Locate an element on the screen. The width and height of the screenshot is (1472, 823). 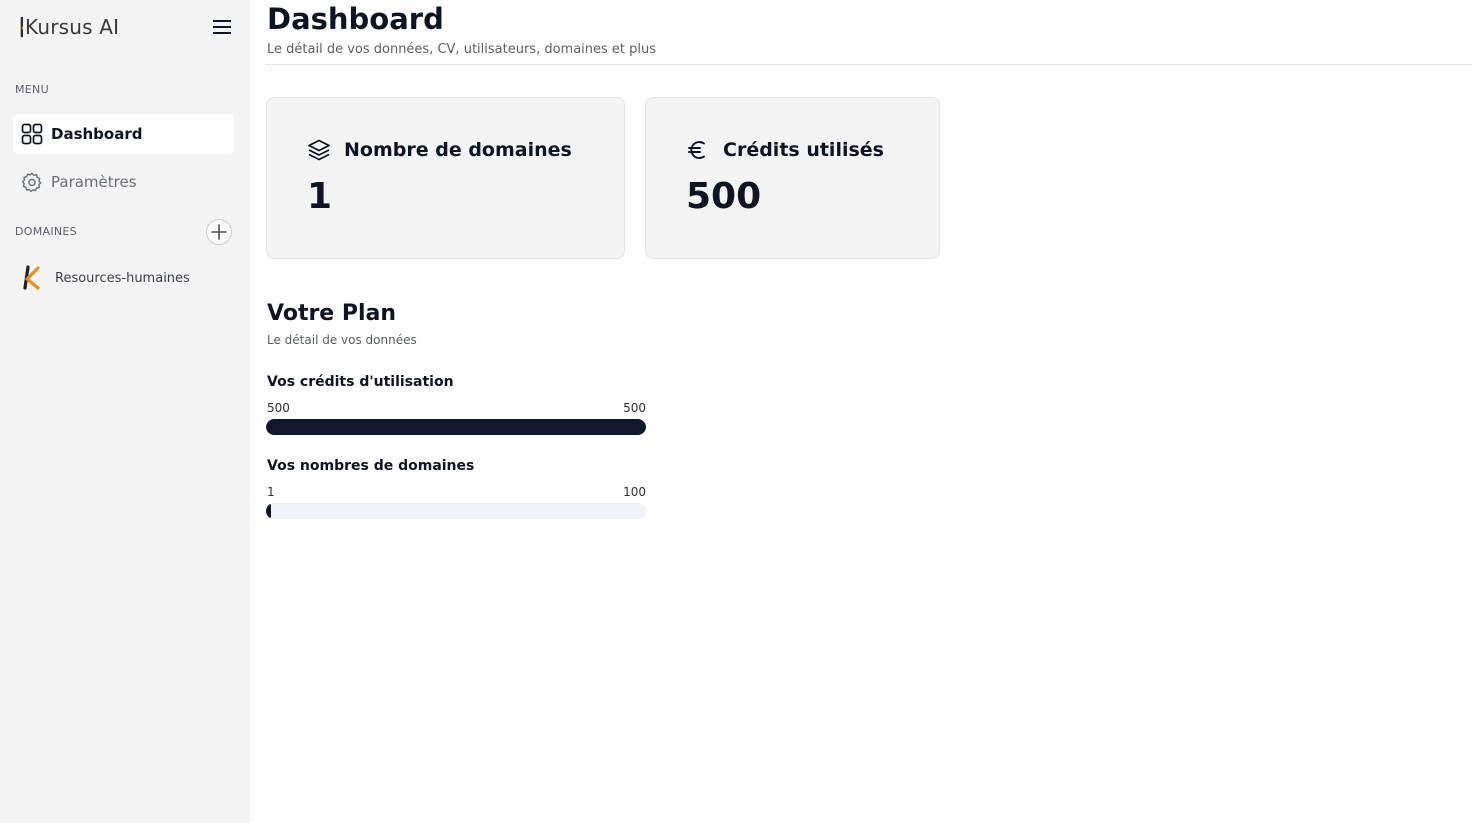
euro-icon is located at coordinates (698, 150).